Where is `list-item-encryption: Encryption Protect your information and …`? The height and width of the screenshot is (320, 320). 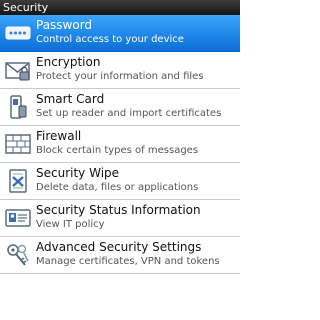 list-item-encryption: Encryption Protect your information and … is located at coordinates (120, 70).